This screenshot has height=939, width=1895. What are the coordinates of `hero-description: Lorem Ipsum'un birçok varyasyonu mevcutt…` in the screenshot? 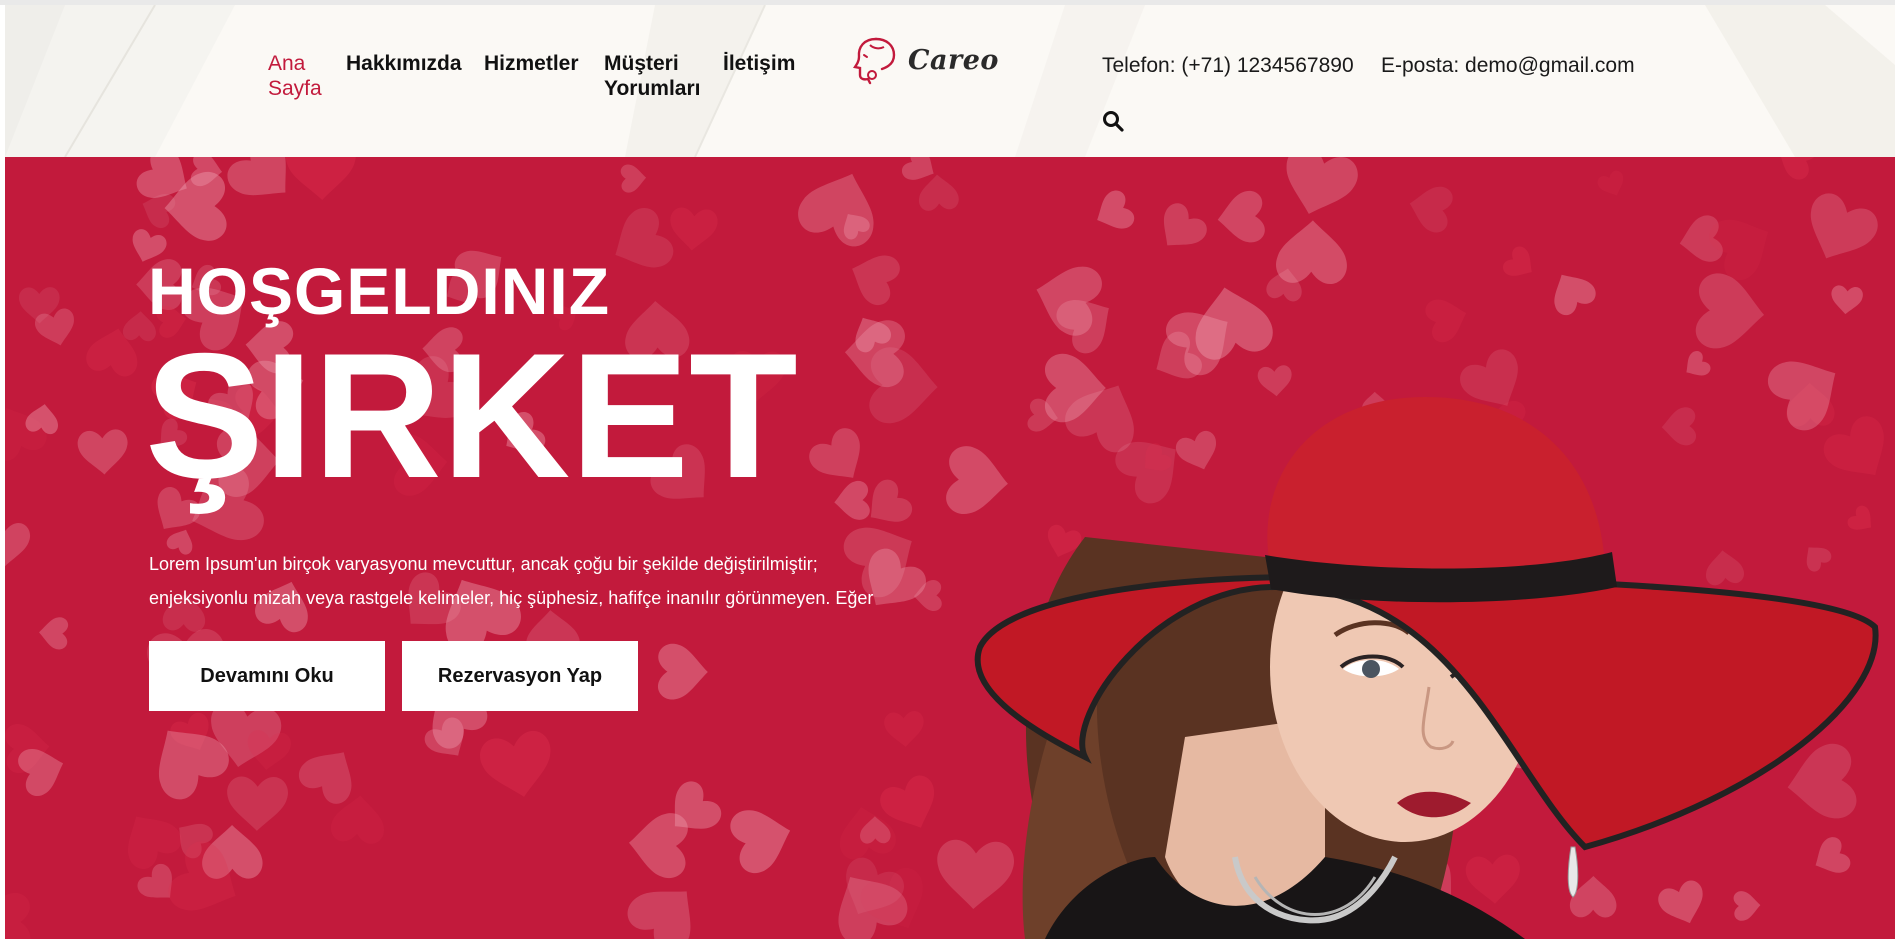 It's located at (511, 581).